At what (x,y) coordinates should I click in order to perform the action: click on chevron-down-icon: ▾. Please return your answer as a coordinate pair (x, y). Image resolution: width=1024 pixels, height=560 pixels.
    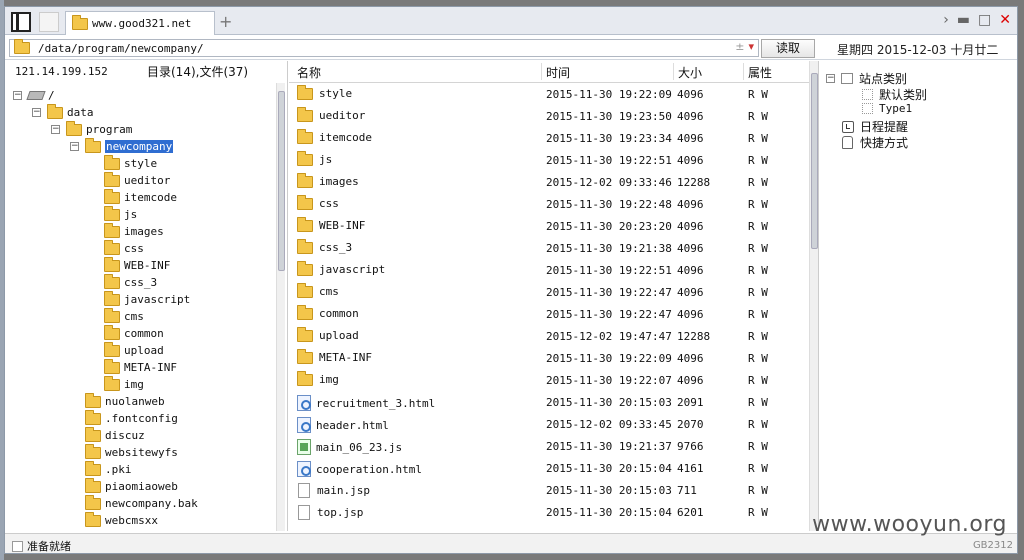
    Looking at the image, I should click on (751, 46).